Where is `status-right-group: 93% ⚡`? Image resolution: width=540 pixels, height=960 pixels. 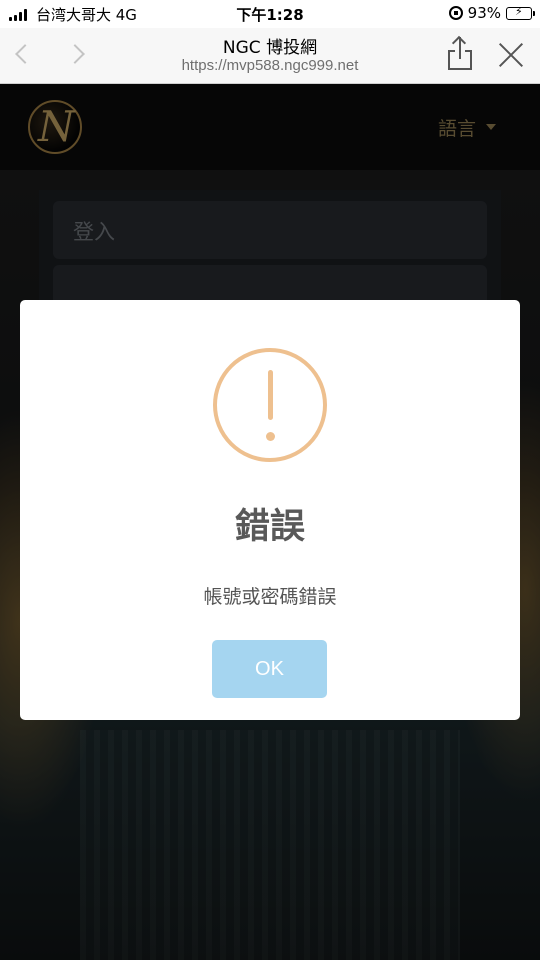
status-right-group: 93% ⚡ is located at coordinates (491, 13).